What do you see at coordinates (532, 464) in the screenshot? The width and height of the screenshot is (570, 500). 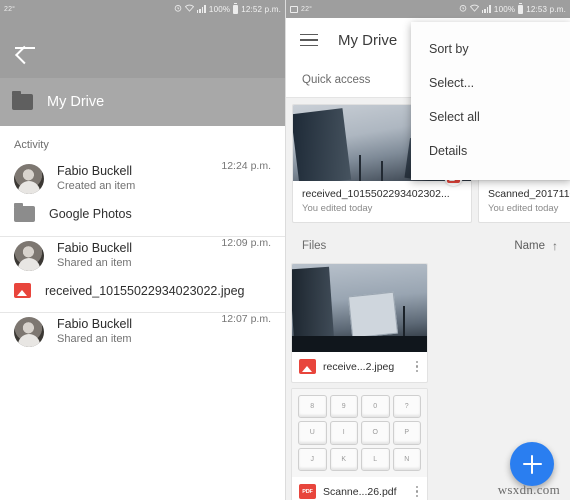 I see `create-new-fab-button` at bounding box center [532, 464].